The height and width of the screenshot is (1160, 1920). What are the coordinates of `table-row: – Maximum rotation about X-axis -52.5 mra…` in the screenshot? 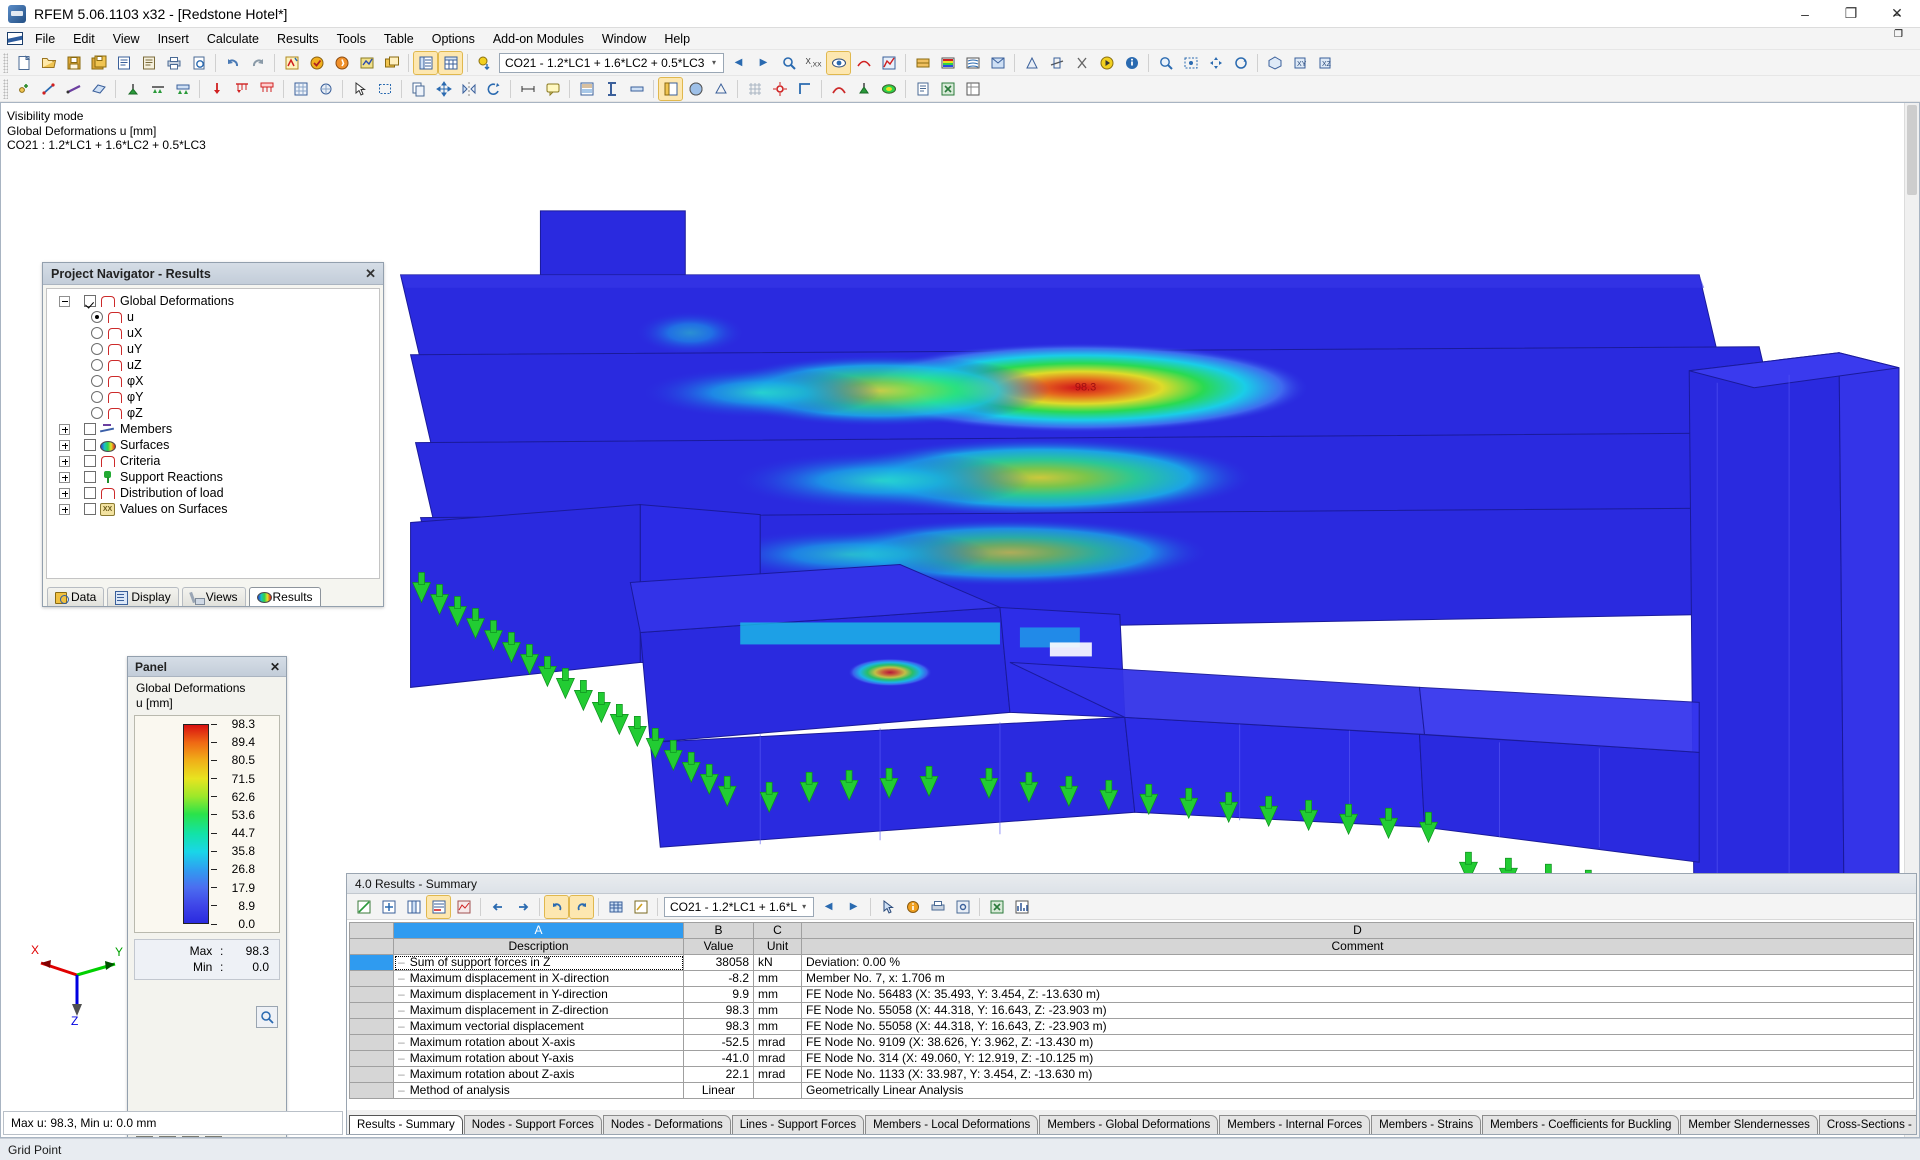 It's located at (1131, 1042).